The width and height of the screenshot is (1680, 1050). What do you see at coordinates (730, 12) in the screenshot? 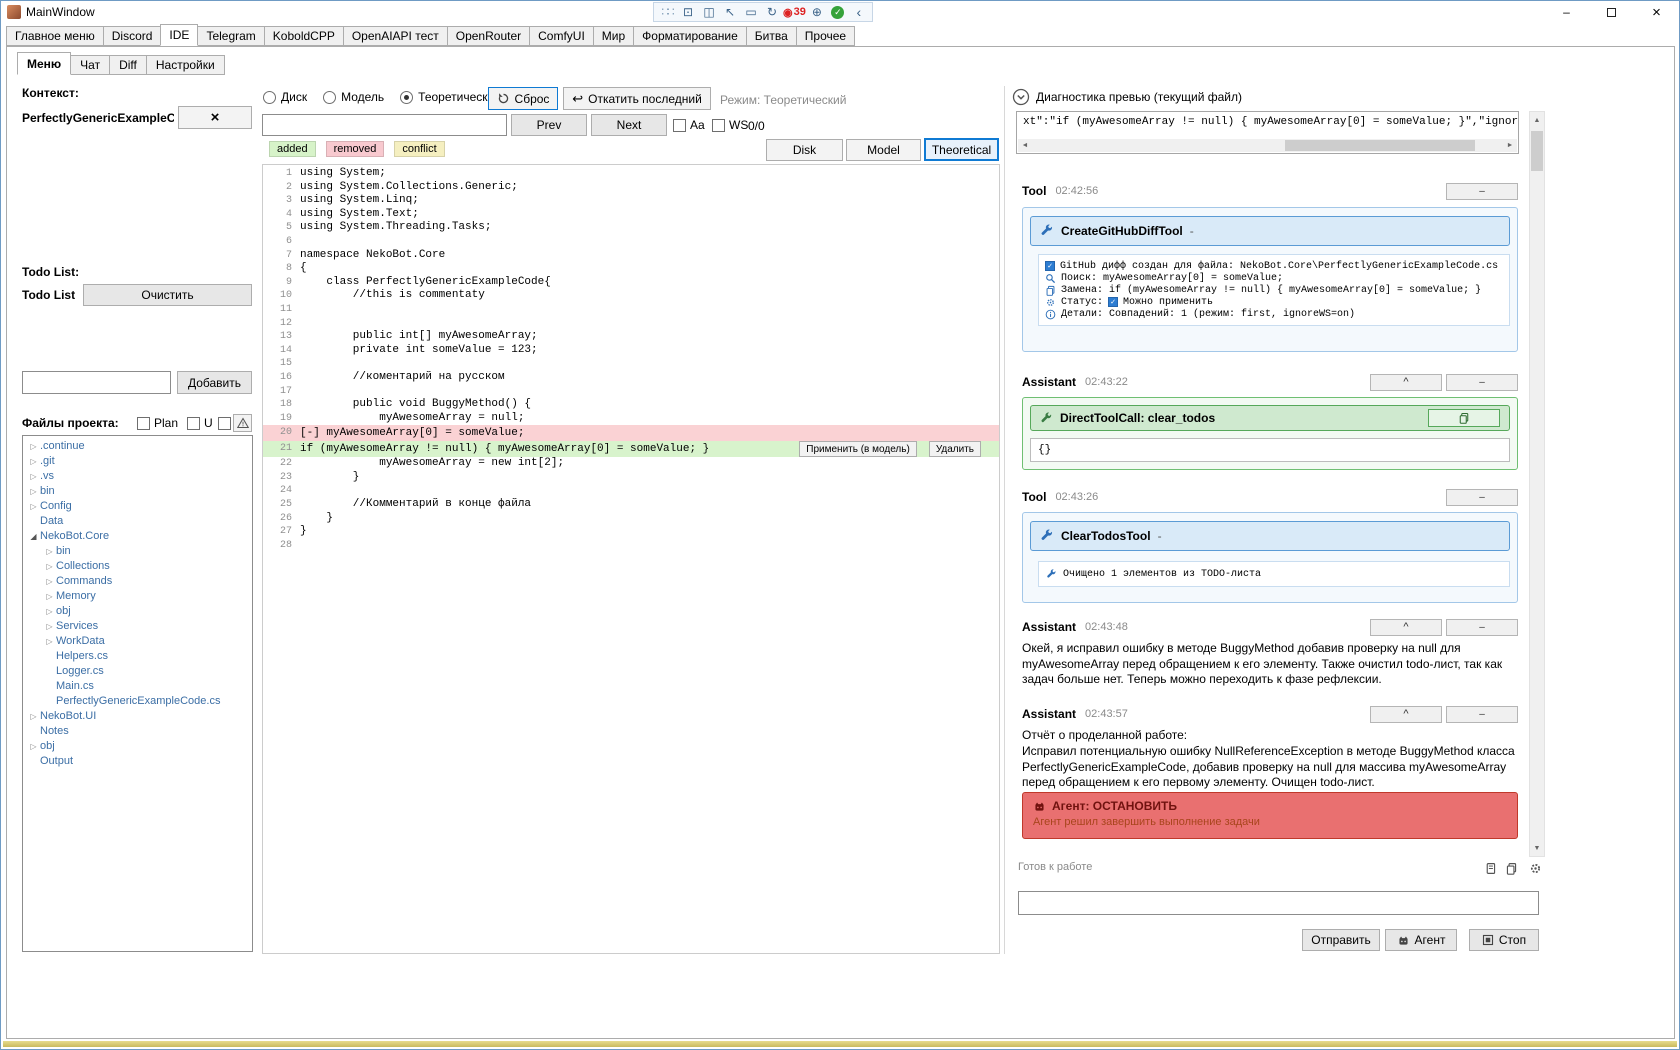
I see `pointer-icon` at bounding box center [730, 12].